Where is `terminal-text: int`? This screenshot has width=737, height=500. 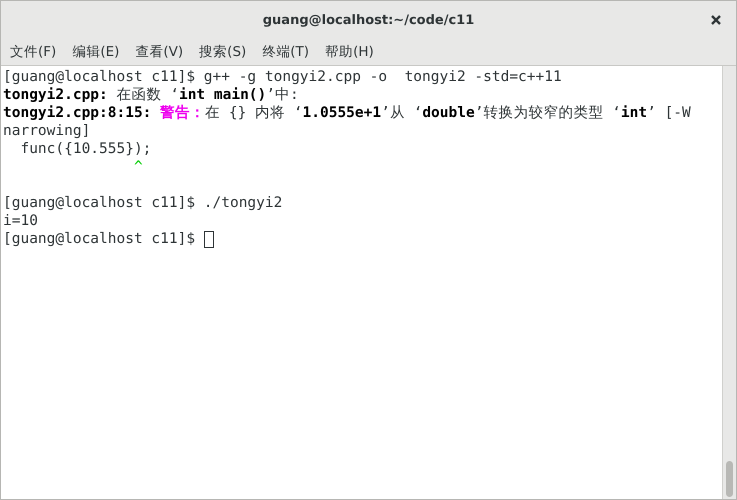 terminal-text: int is located at coordinates (634, 113).